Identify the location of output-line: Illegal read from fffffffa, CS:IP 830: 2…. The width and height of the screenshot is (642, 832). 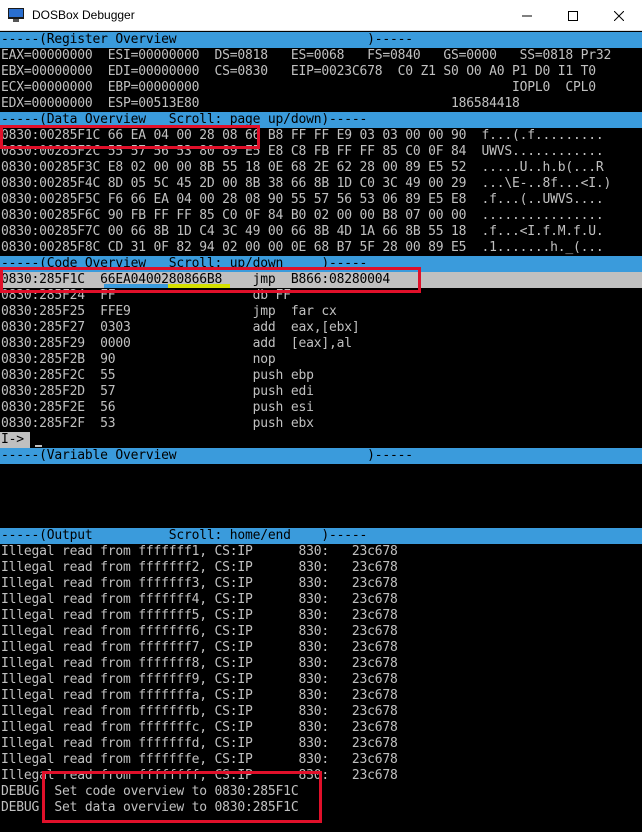
(199, 695).